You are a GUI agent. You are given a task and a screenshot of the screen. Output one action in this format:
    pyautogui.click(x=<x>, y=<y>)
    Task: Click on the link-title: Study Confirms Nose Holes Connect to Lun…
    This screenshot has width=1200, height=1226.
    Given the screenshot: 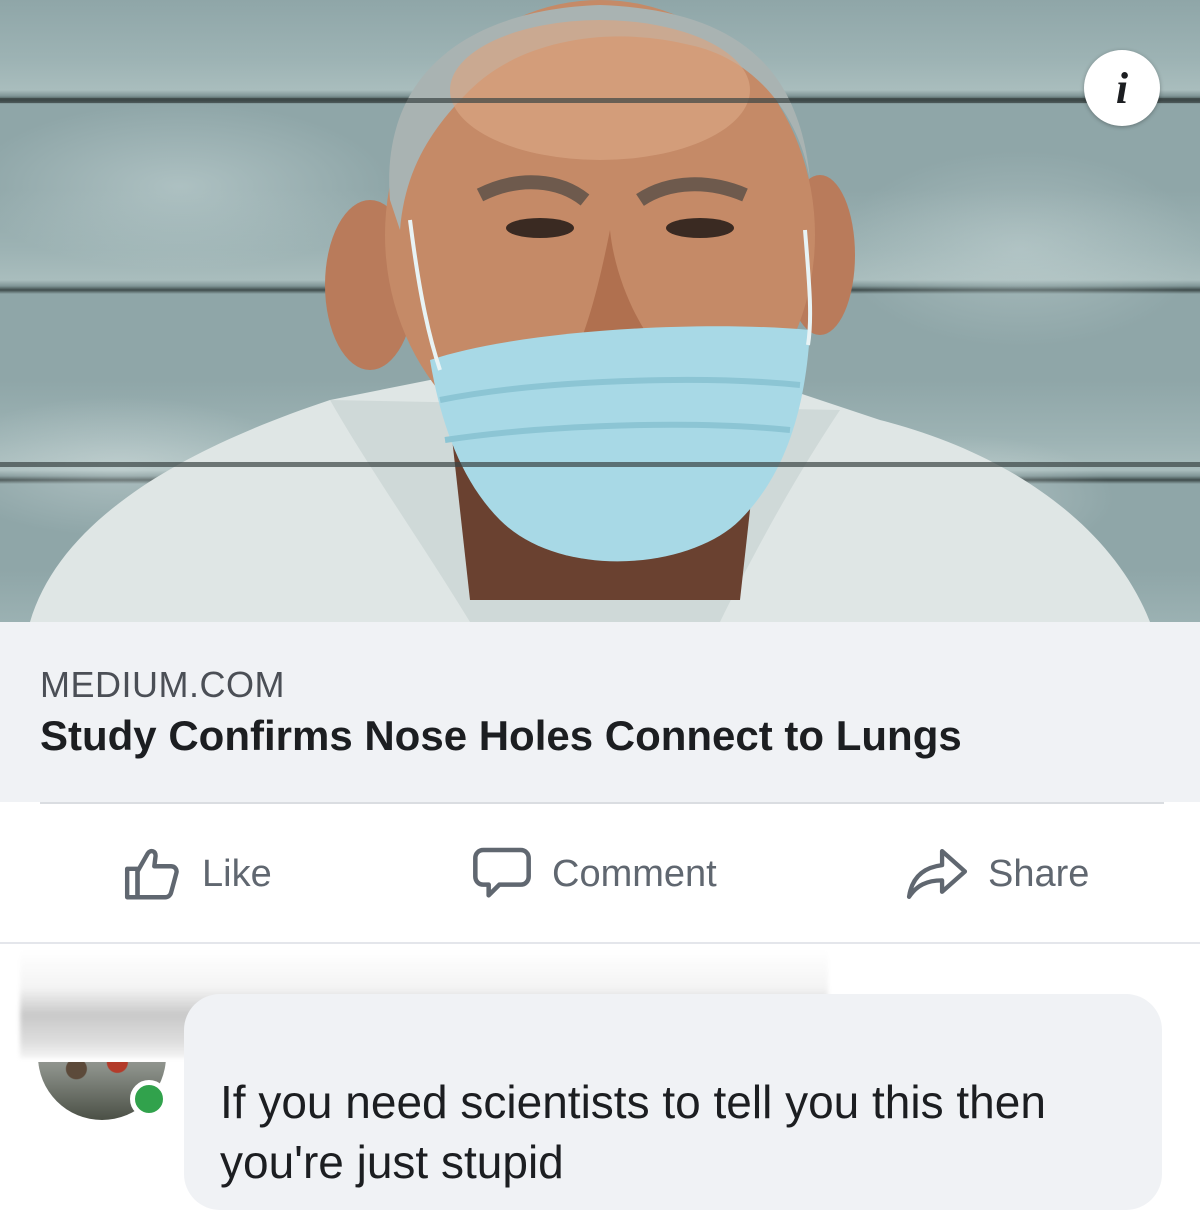 What is the action you would take?
    pyautogui.click(x=501, y=735)
    